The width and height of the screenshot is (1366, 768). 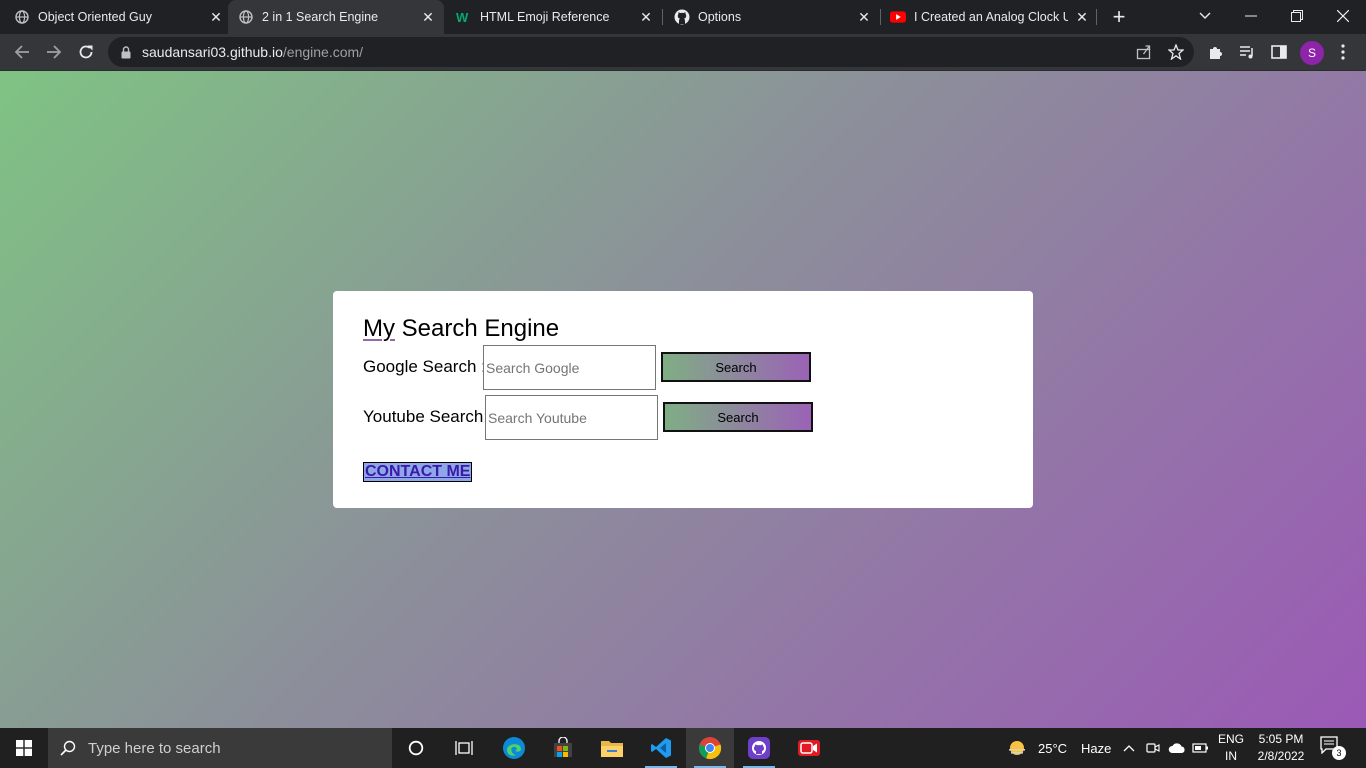 I want to click on google-search-button: Search, so click(x=736, y=367).